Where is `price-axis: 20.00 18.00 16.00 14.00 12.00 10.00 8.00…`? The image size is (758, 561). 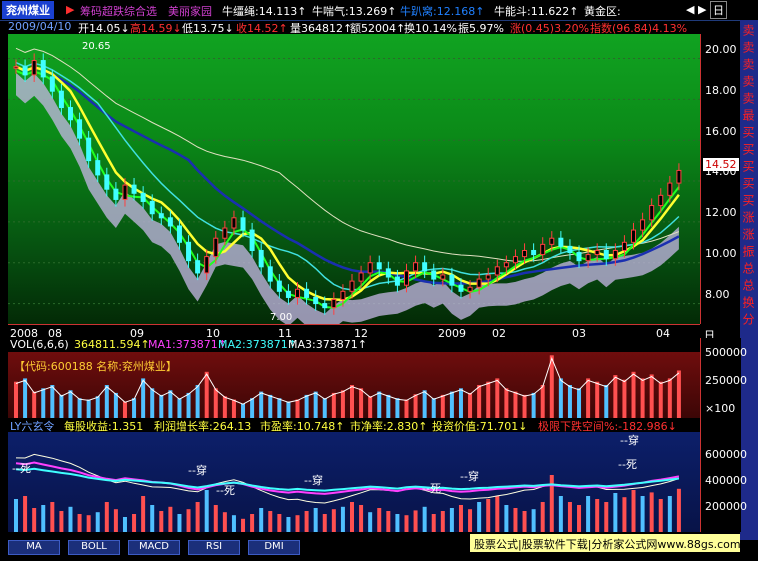 price-axis: 20.00 18.00 16.00 14.00 12.00 10.00 8.00… is located at coordinates (720, 179).